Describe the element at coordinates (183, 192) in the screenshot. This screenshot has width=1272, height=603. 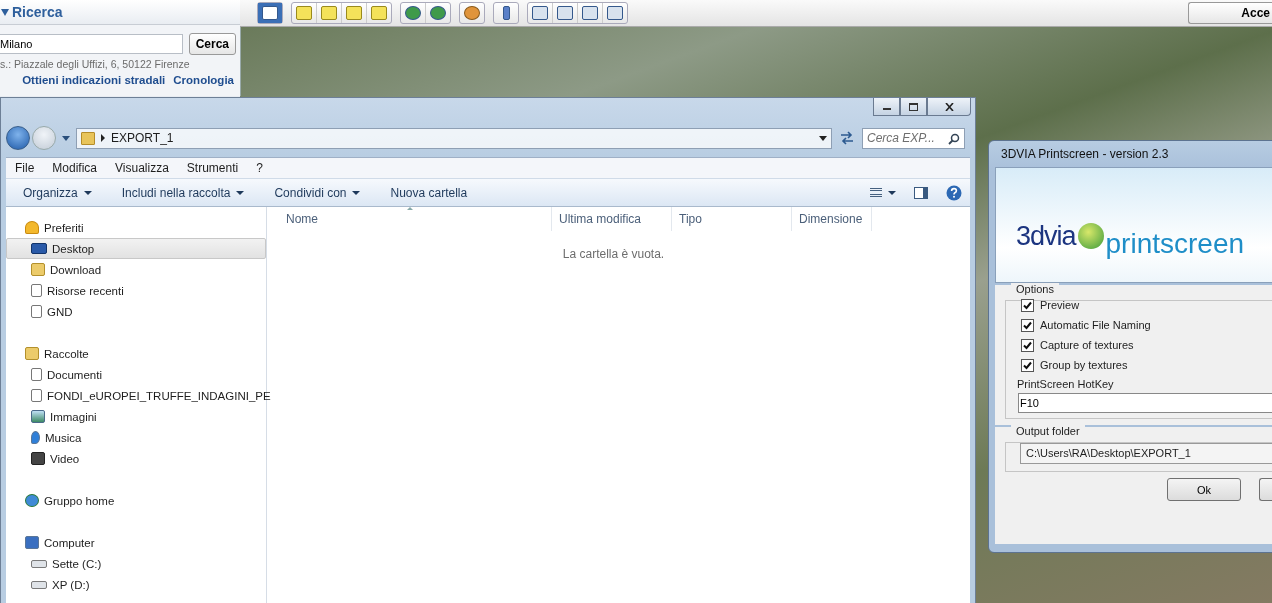
I see `command-button: Includi nella raccolta` at that location.